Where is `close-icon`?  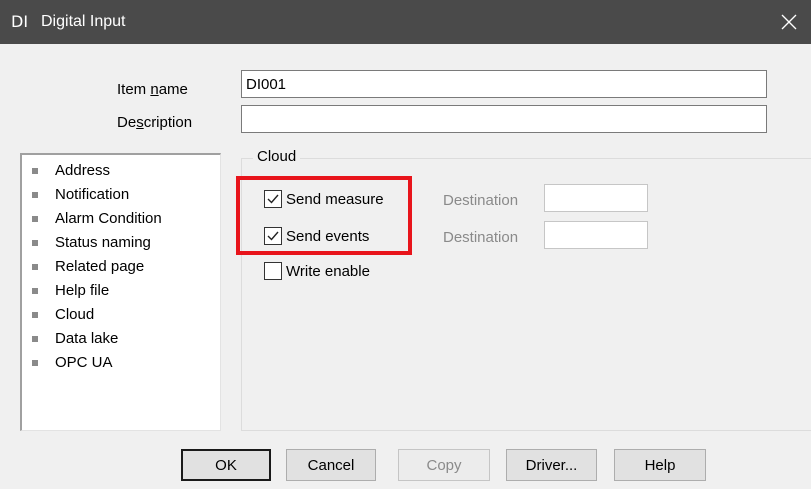
close-icon is located at coordinates (789, 22).